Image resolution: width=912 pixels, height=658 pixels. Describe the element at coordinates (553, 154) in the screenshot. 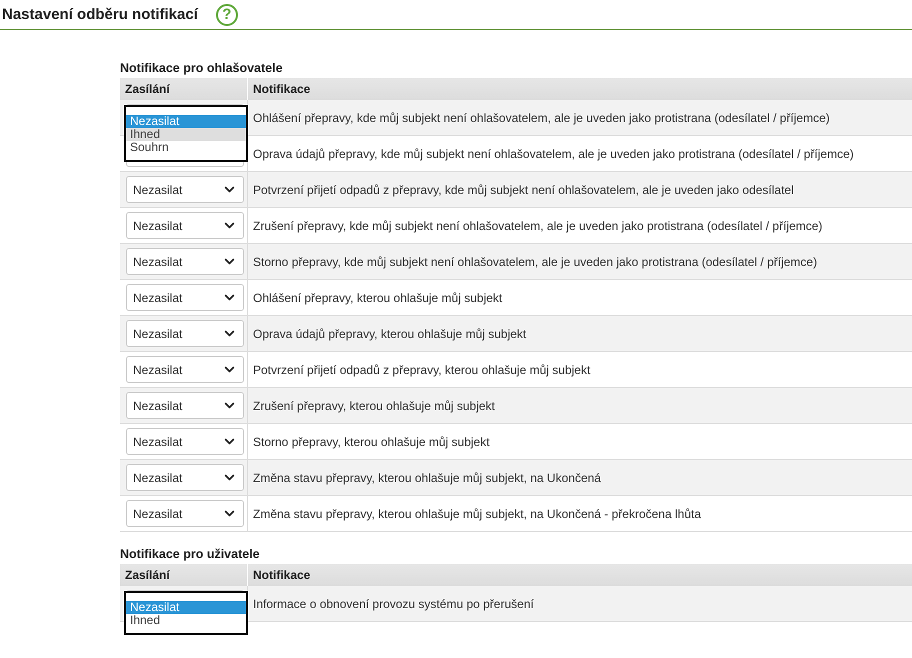

I see `table-cell-text: Oprava údajů přepravy, kde můj subjekt není ohlašovatelem, ale je uveden jako protistrana (odesílatel / příjemce)` at that location.